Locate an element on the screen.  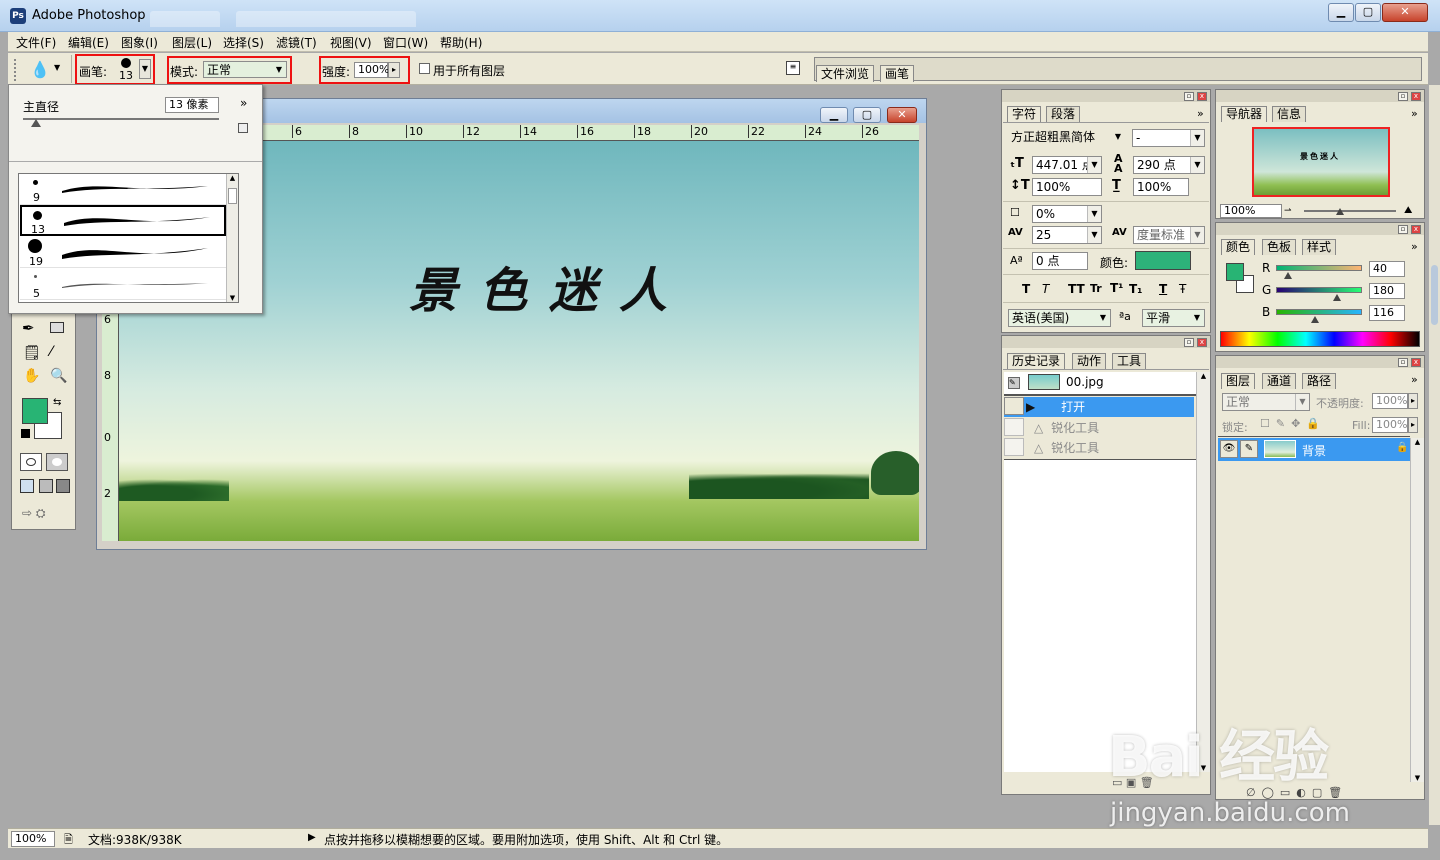
text-color-swatch is located at coordinates (1163, 260).